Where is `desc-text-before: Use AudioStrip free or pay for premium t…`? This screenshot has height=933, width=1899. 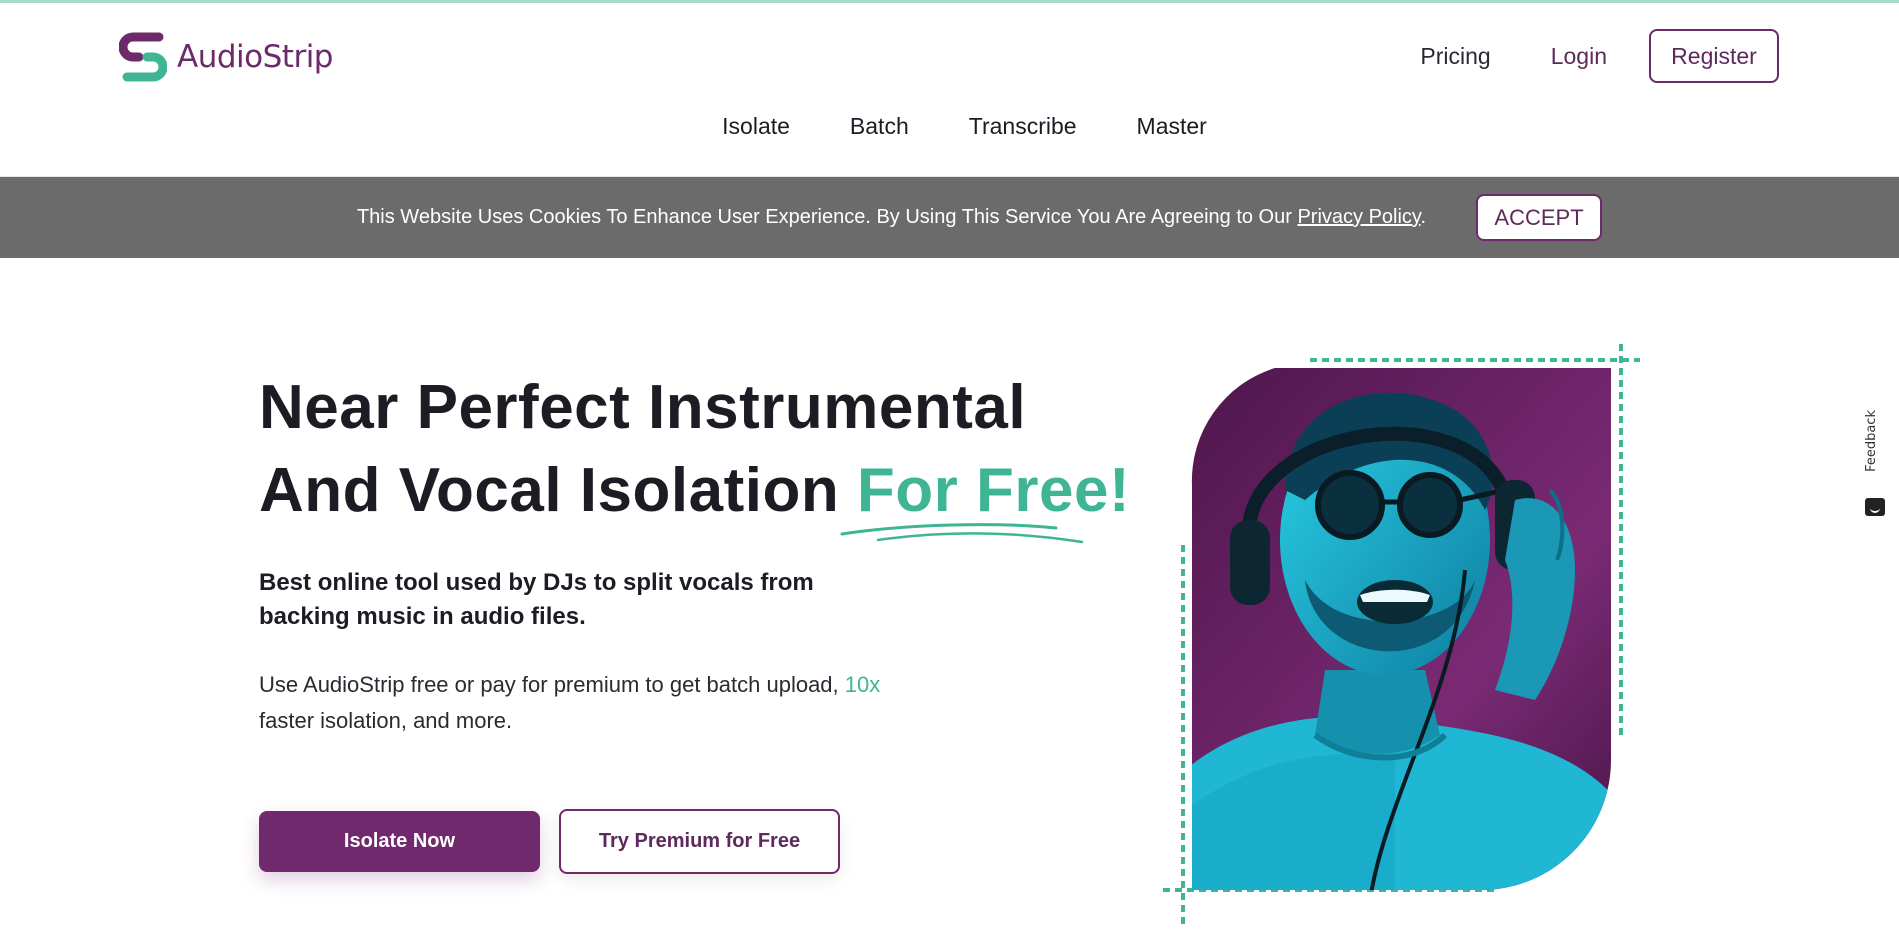 desc-text-before: Use AudioStrip free or pay for premium t… is located at coordinates (552, 684).